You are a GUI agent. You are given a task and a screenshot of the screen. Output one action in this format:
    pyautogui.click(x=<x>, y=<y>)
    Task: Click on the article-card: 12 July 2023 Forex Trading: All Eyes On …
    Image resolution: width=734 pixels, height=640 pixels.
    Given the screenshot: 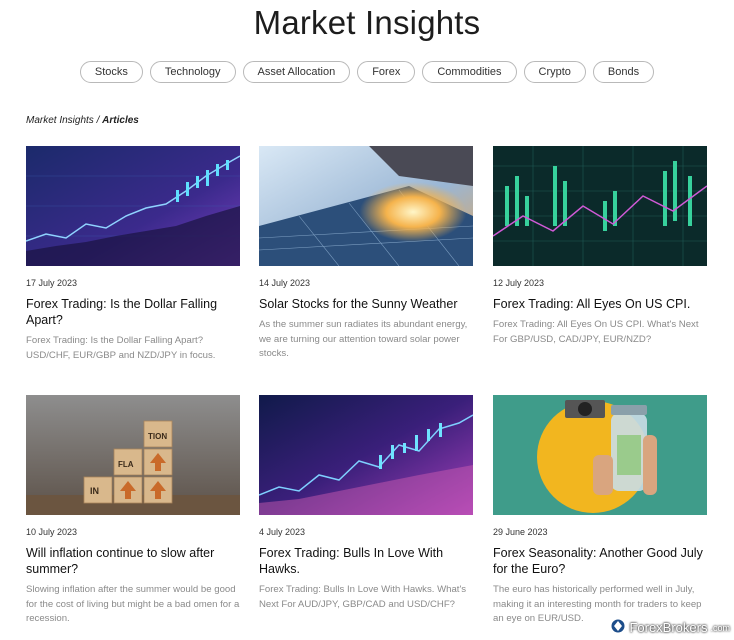 What is the action you would take?
    pyautogui.click(x=600, y=246)
    